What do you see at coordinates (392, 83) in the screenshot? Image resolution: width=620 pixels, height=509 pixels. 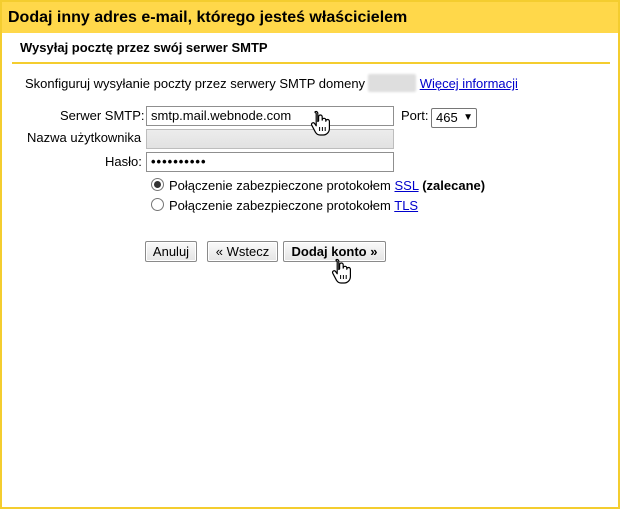 I see `redacted-domain` at bounding box center [392, 83].